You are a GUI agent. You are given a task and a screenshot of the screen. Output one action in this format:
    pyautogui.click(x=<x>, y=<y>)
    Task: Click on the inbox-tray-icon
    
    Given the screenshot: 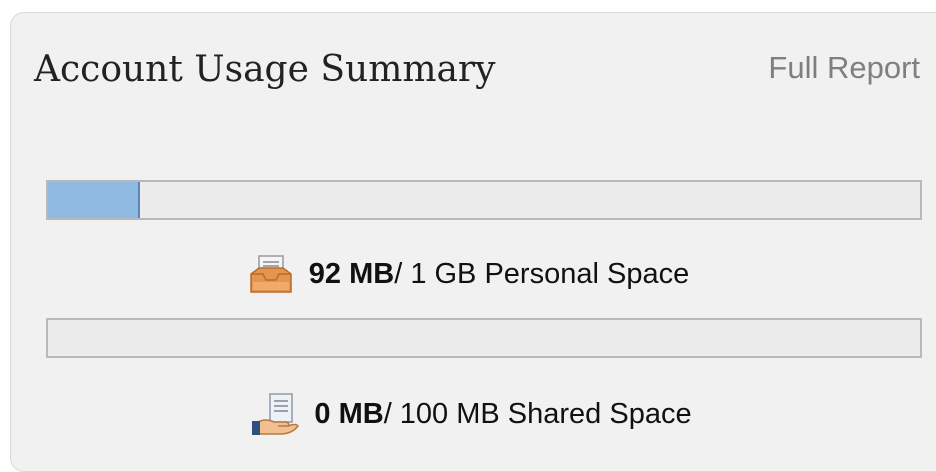 What is the action you would take?
    pyautogui.click(x=271, y=274)
    